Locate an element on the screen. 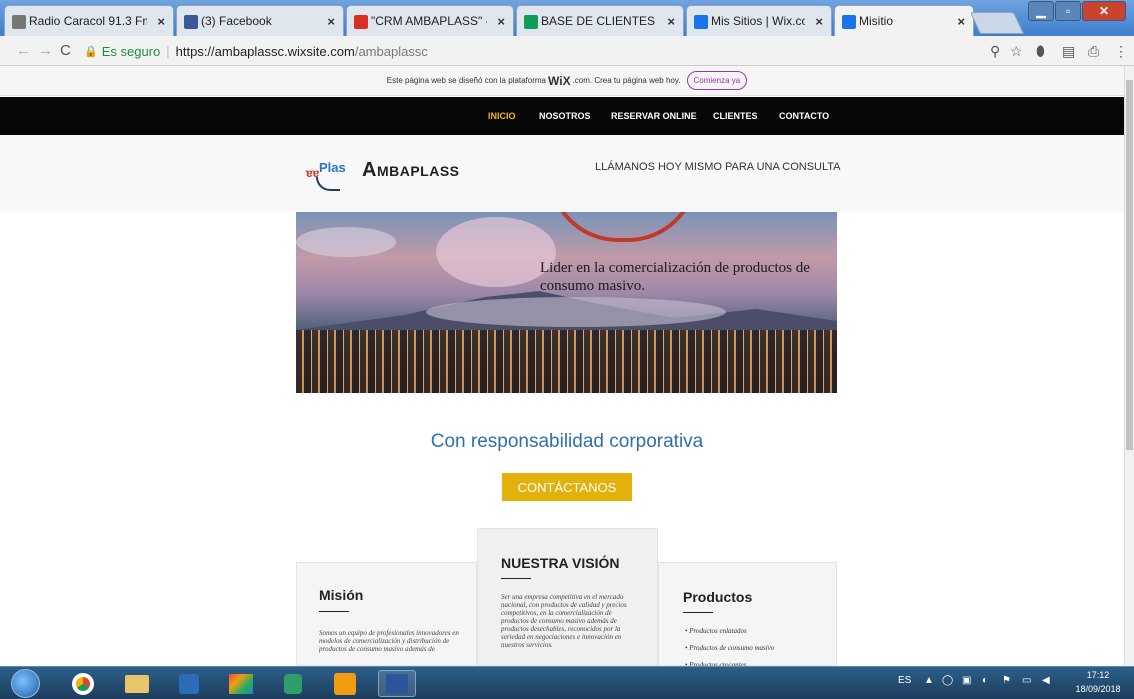  action-center-flag-icon: ⚑ is located at coordinates (1006, 680).